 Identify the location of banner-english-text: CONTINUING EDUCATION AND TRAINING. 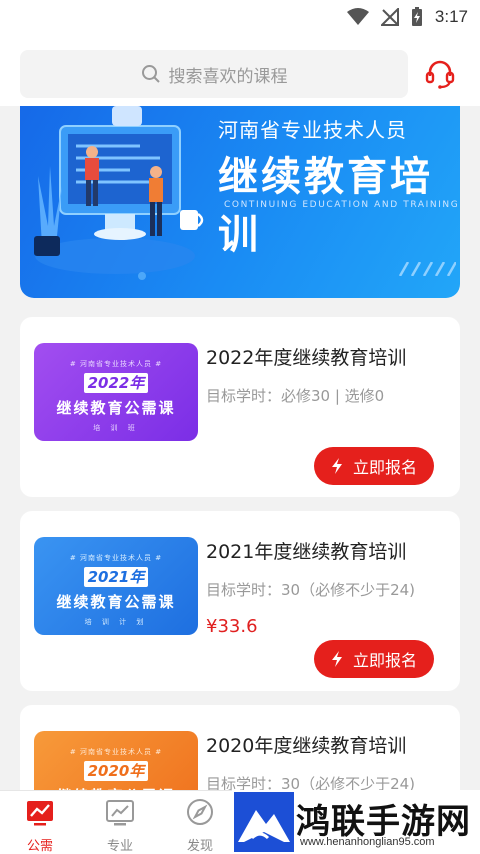
(342, 205).